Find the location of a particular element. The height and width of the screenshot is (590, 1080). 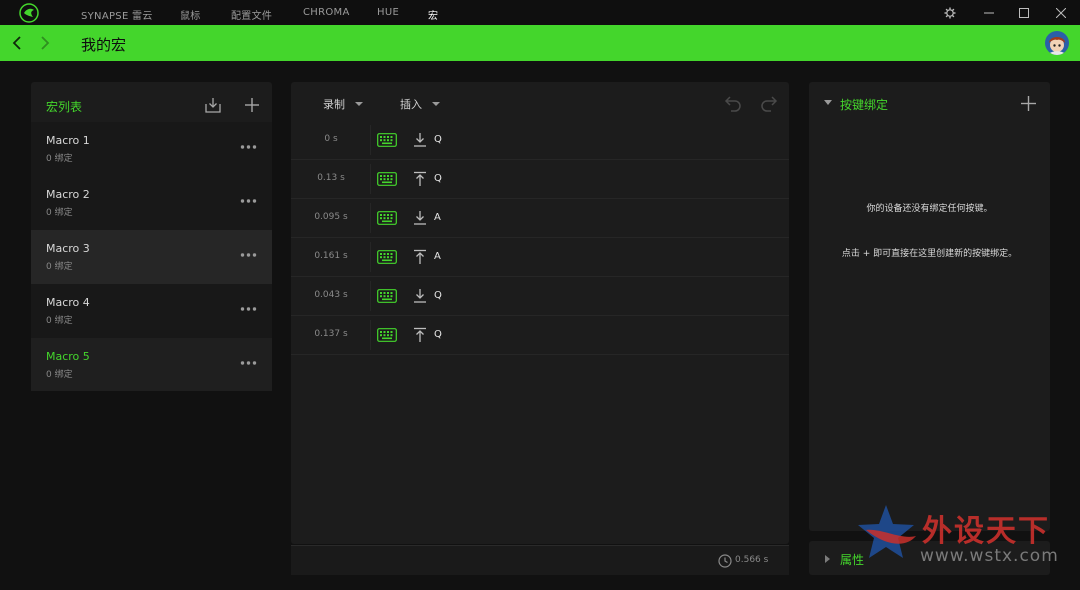

event-delay: 0.095 s is located at coordinates (331, 217).